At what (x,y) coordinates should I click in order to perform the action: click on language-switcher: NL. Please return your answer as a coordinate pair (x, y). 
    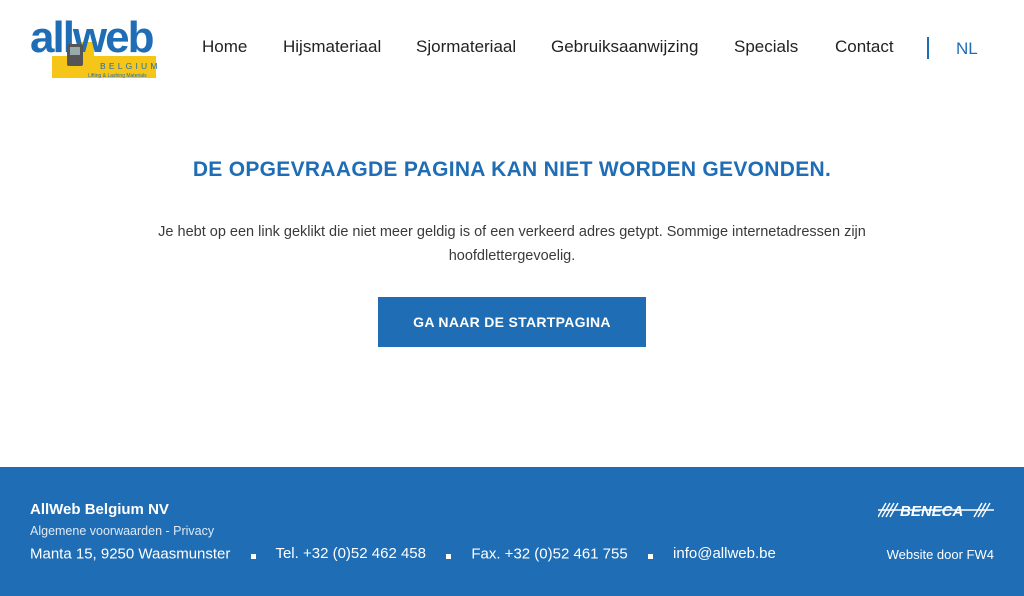
    Looking at the image, I should click on (967, 49).